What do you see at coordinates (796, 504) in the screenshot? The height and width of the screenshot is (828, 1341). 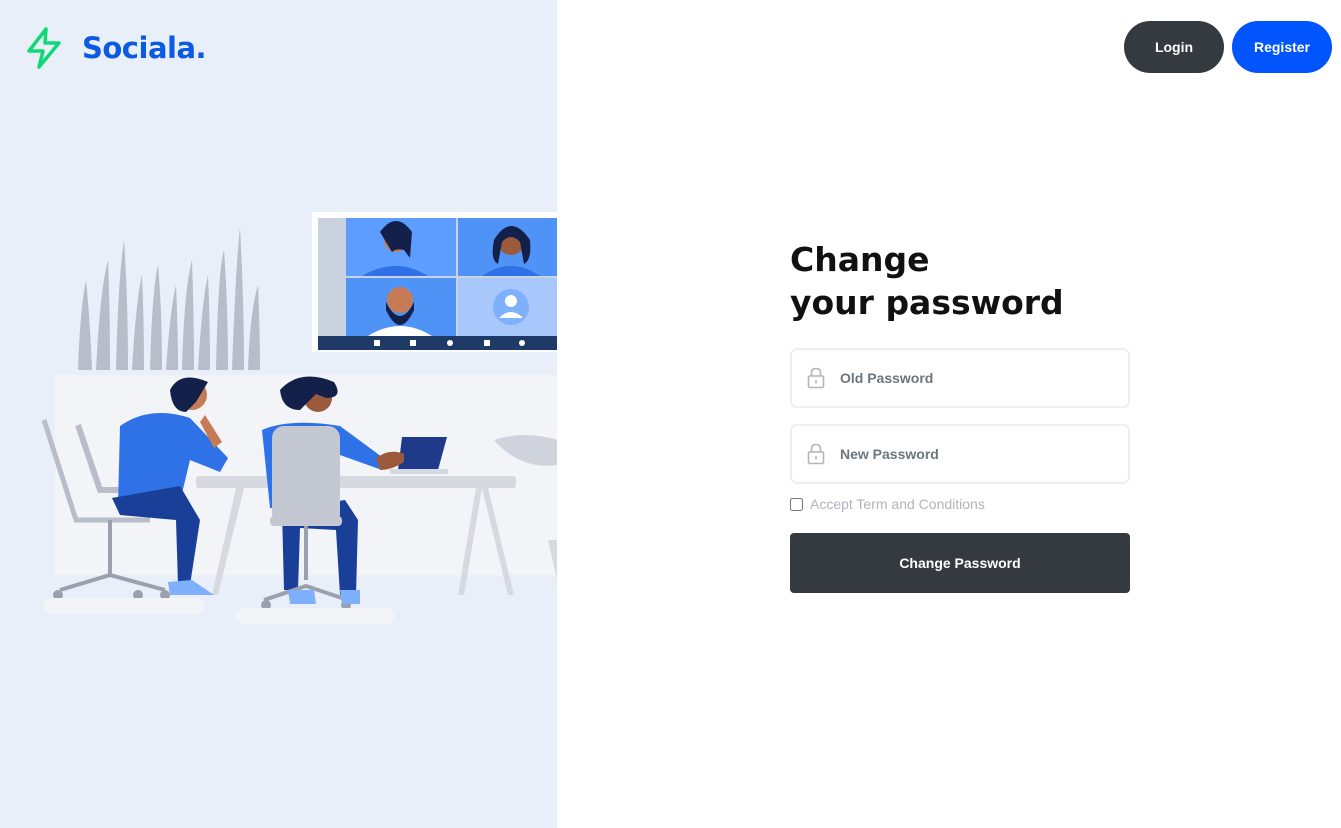 I see `terms-checkbox` at bounding box center [796, 504].